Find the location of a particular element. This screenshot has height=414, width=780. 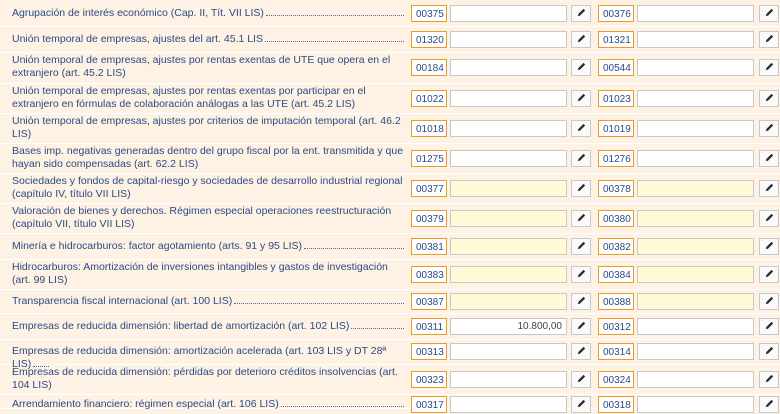

box-code: 00388 is located at coordinates (616, 301).